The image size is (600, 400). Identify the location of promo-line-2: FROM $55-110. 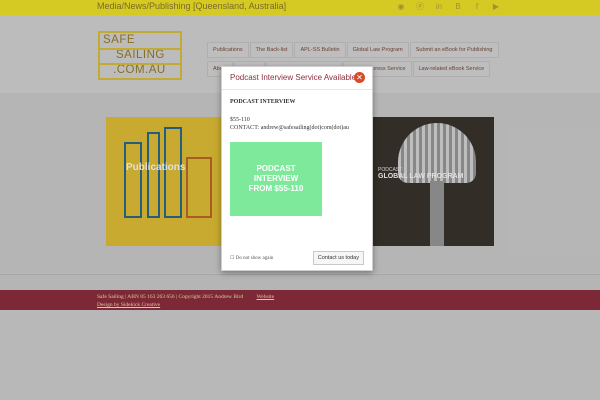
(276, 188).